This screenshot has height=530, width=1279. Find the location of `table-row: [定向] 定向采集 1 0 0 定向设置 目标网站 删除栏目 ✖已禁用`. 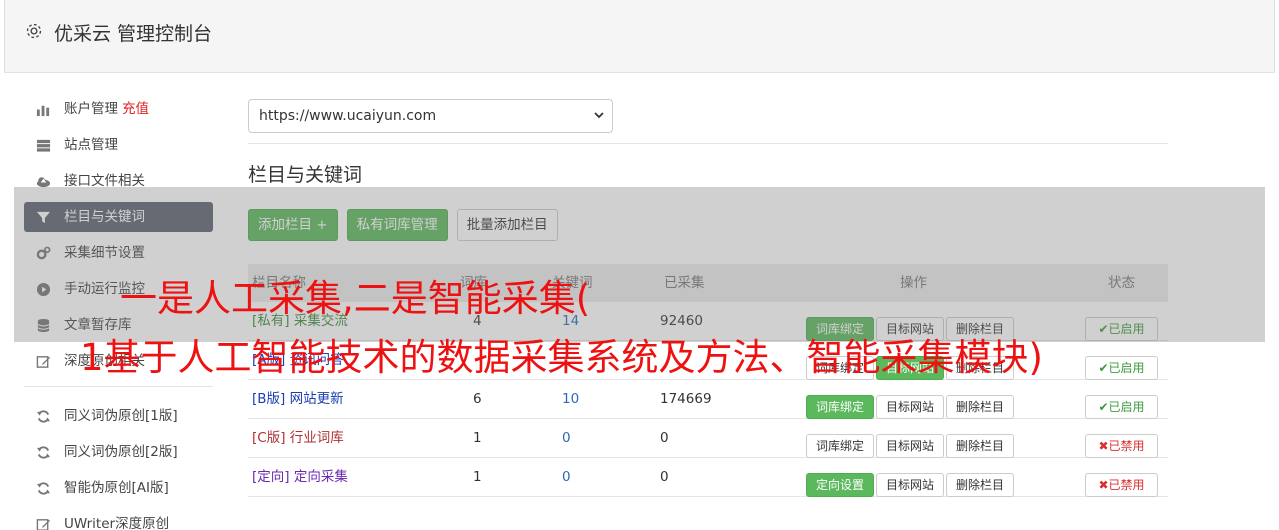

table-row: [定向] 定向采集 1 0 0 定向设置 目标网站 删除栏目 ✖已禁用 is located at coordinates (708, 477).